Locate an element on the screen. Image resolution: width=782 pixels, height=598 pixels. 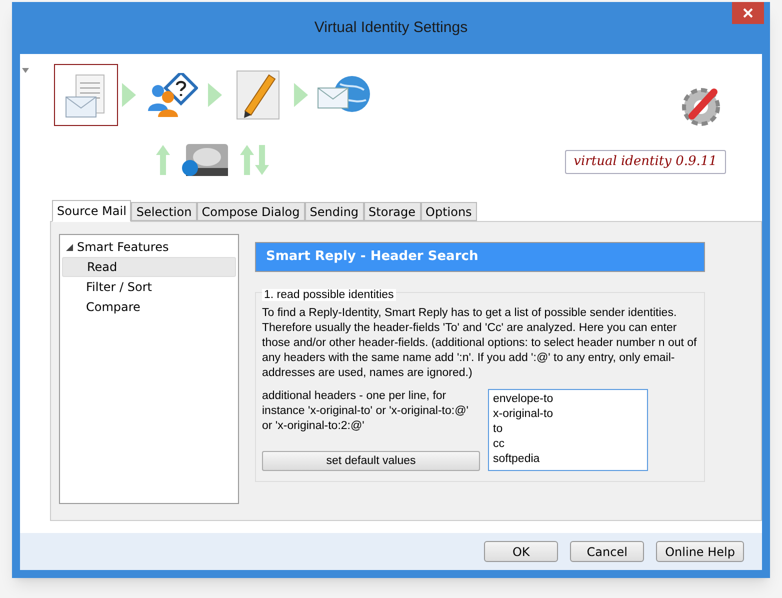
arrows-up-down-icon is located at coordinates (255, 160).